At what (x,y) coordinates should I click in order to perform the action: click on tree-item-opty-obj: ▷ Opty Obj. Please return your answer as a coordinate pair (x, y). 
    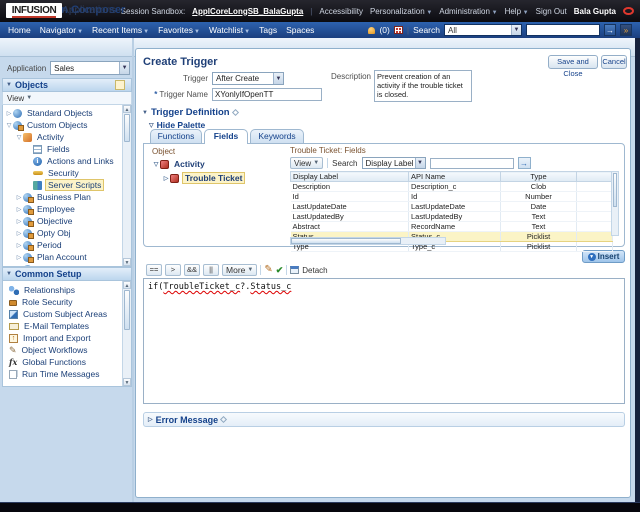
    Looking at the image, I should click on (63, 233).